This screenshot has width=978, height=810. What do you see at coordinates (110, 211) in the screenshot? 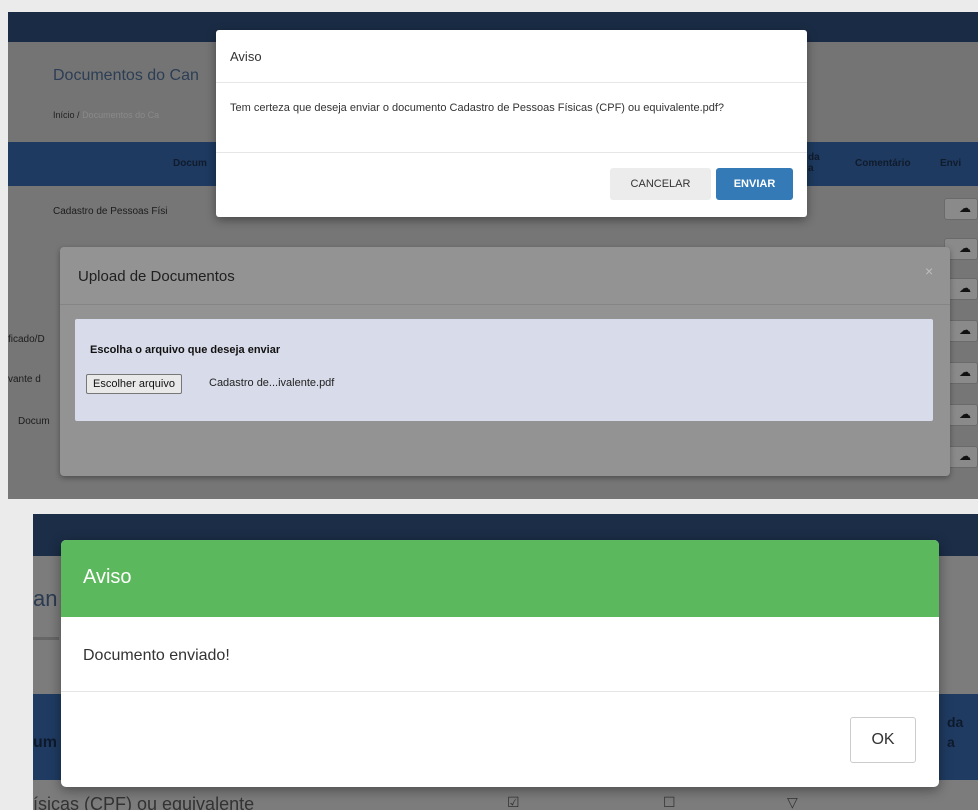
I see `table-row: Cadastro de Pessoas Físi` at bounding box center [110, 211].